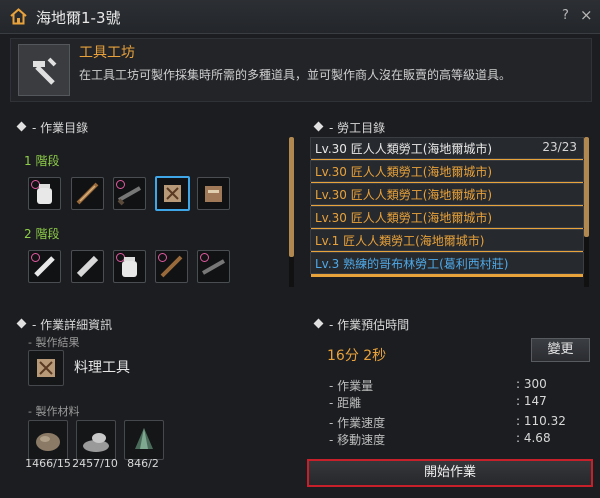  I want to click on workshop-tool-icon, so click(44, 70).